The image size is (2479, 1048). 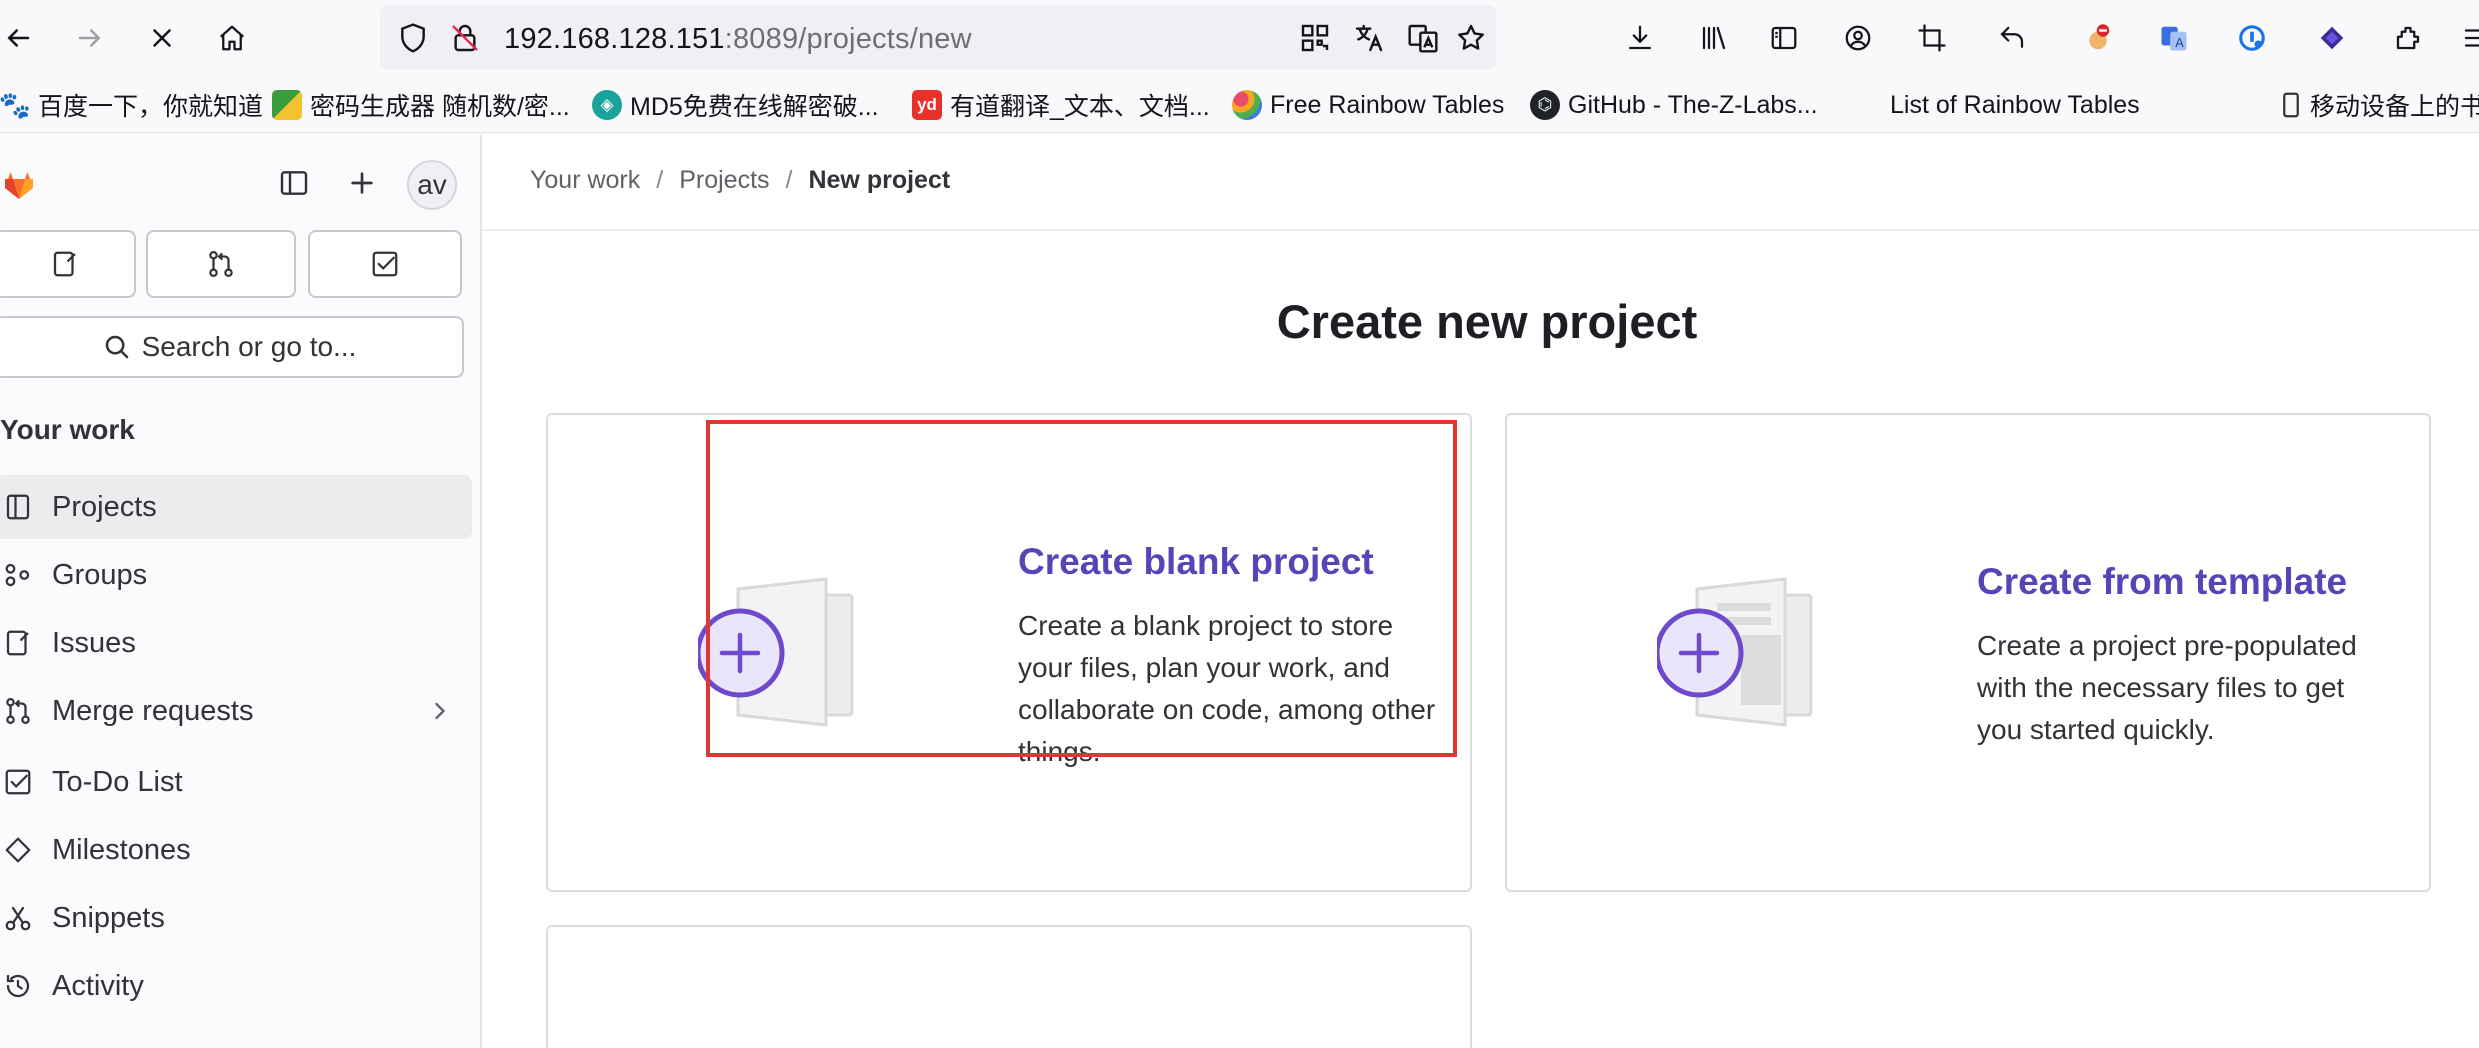 I want to click on sidebar-section-heading: Your work, so click(x=67, y=430).